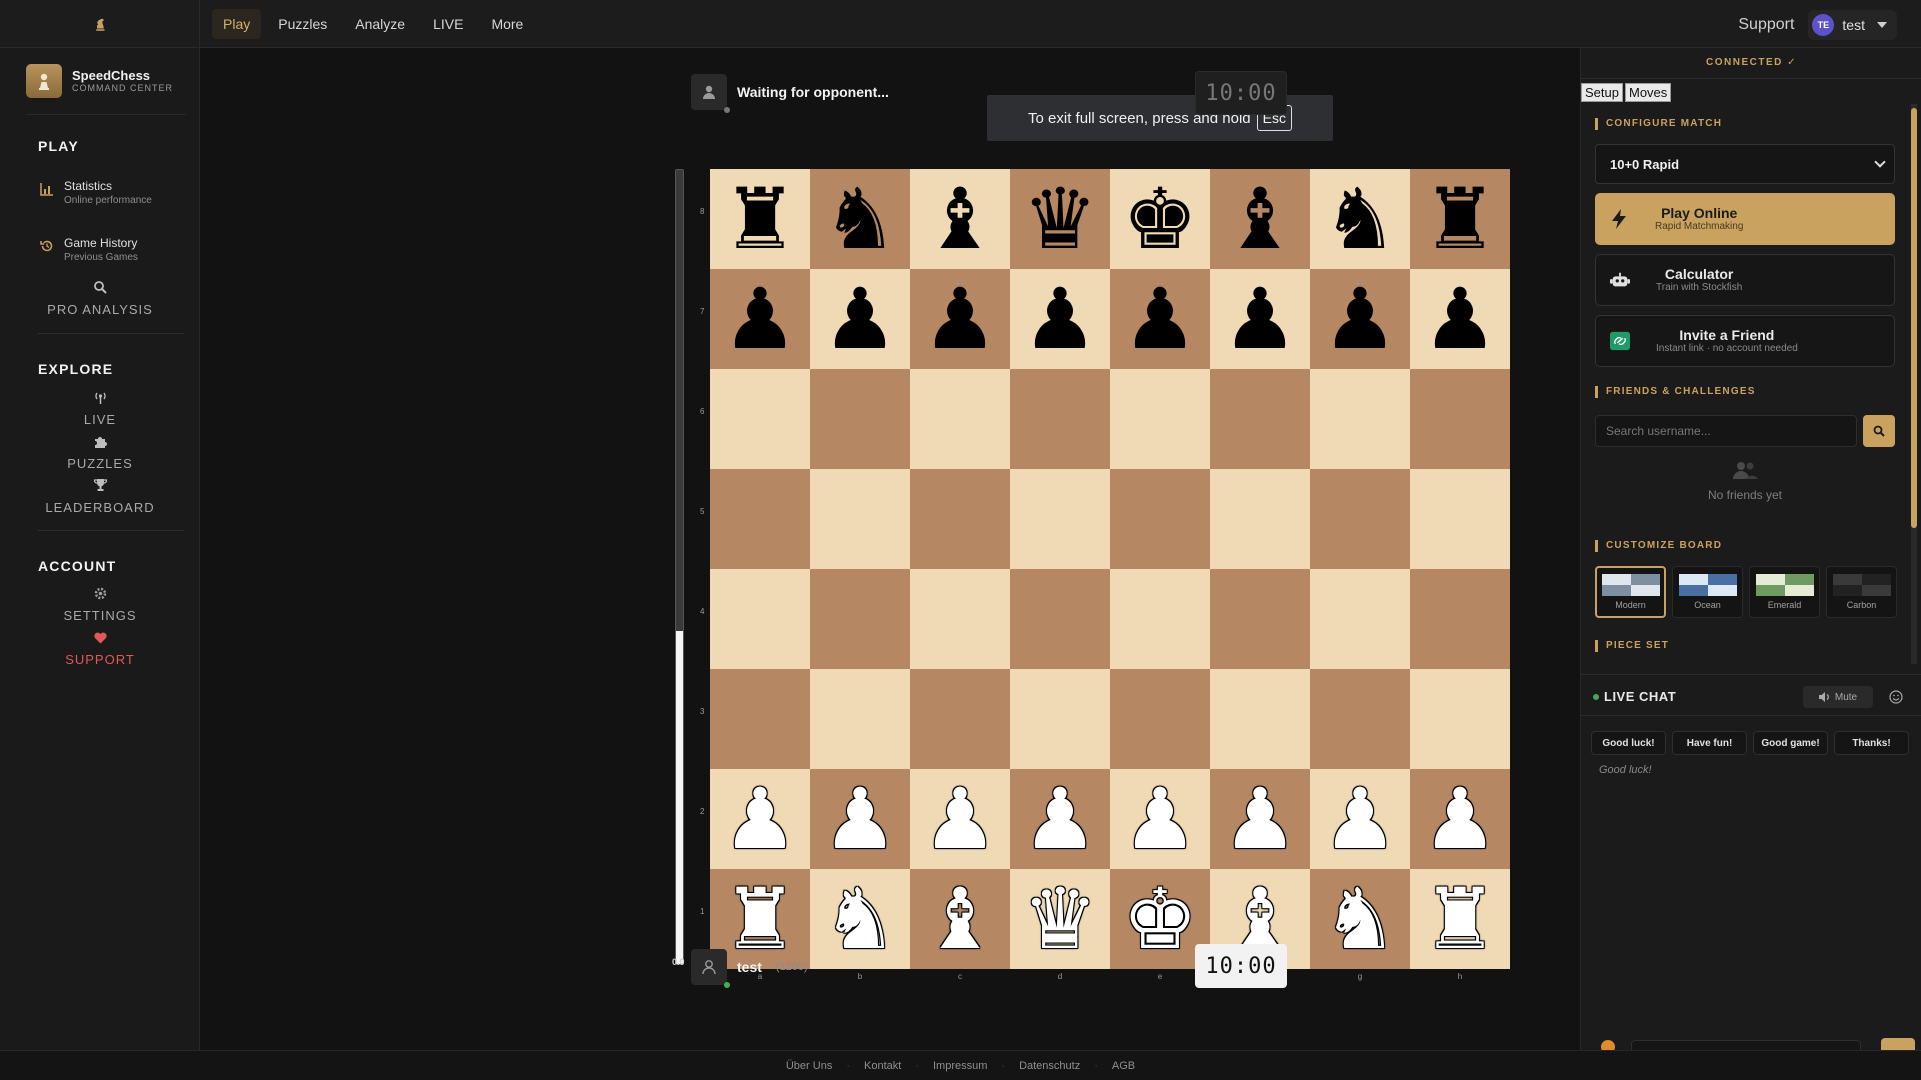  I want to click on sidebar-item-support: SUPPORT, so click(100, 648).